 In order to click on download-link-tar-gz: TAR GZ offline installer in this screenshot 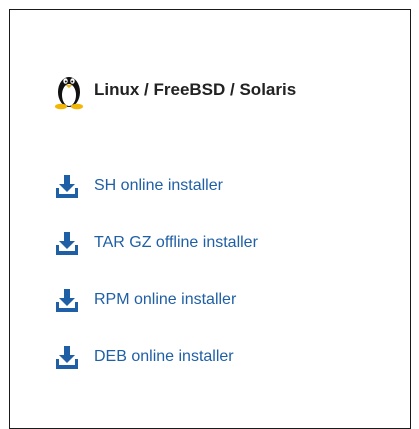, I will do `click(156, 242)`.